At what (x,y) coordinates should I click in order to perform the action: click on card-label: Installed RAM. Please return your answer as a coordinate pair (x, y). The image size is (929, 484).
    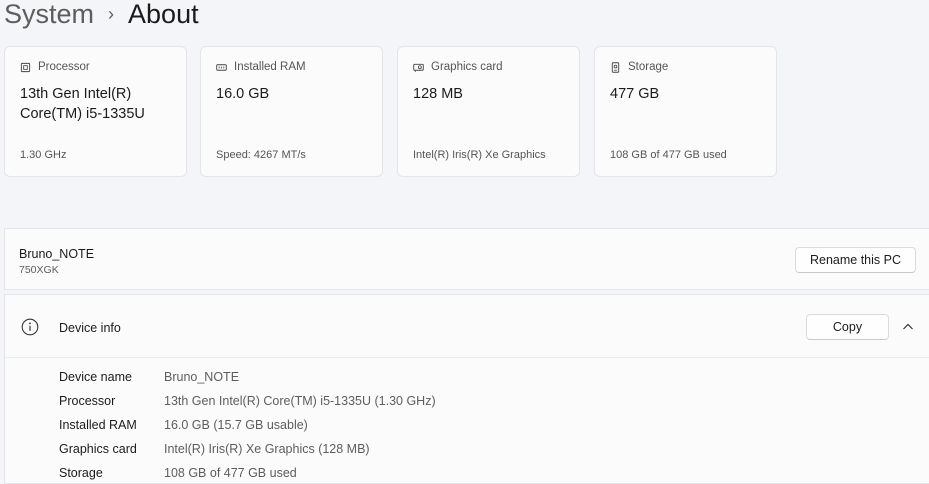
    Looking at the image, I should click on (270, 67).